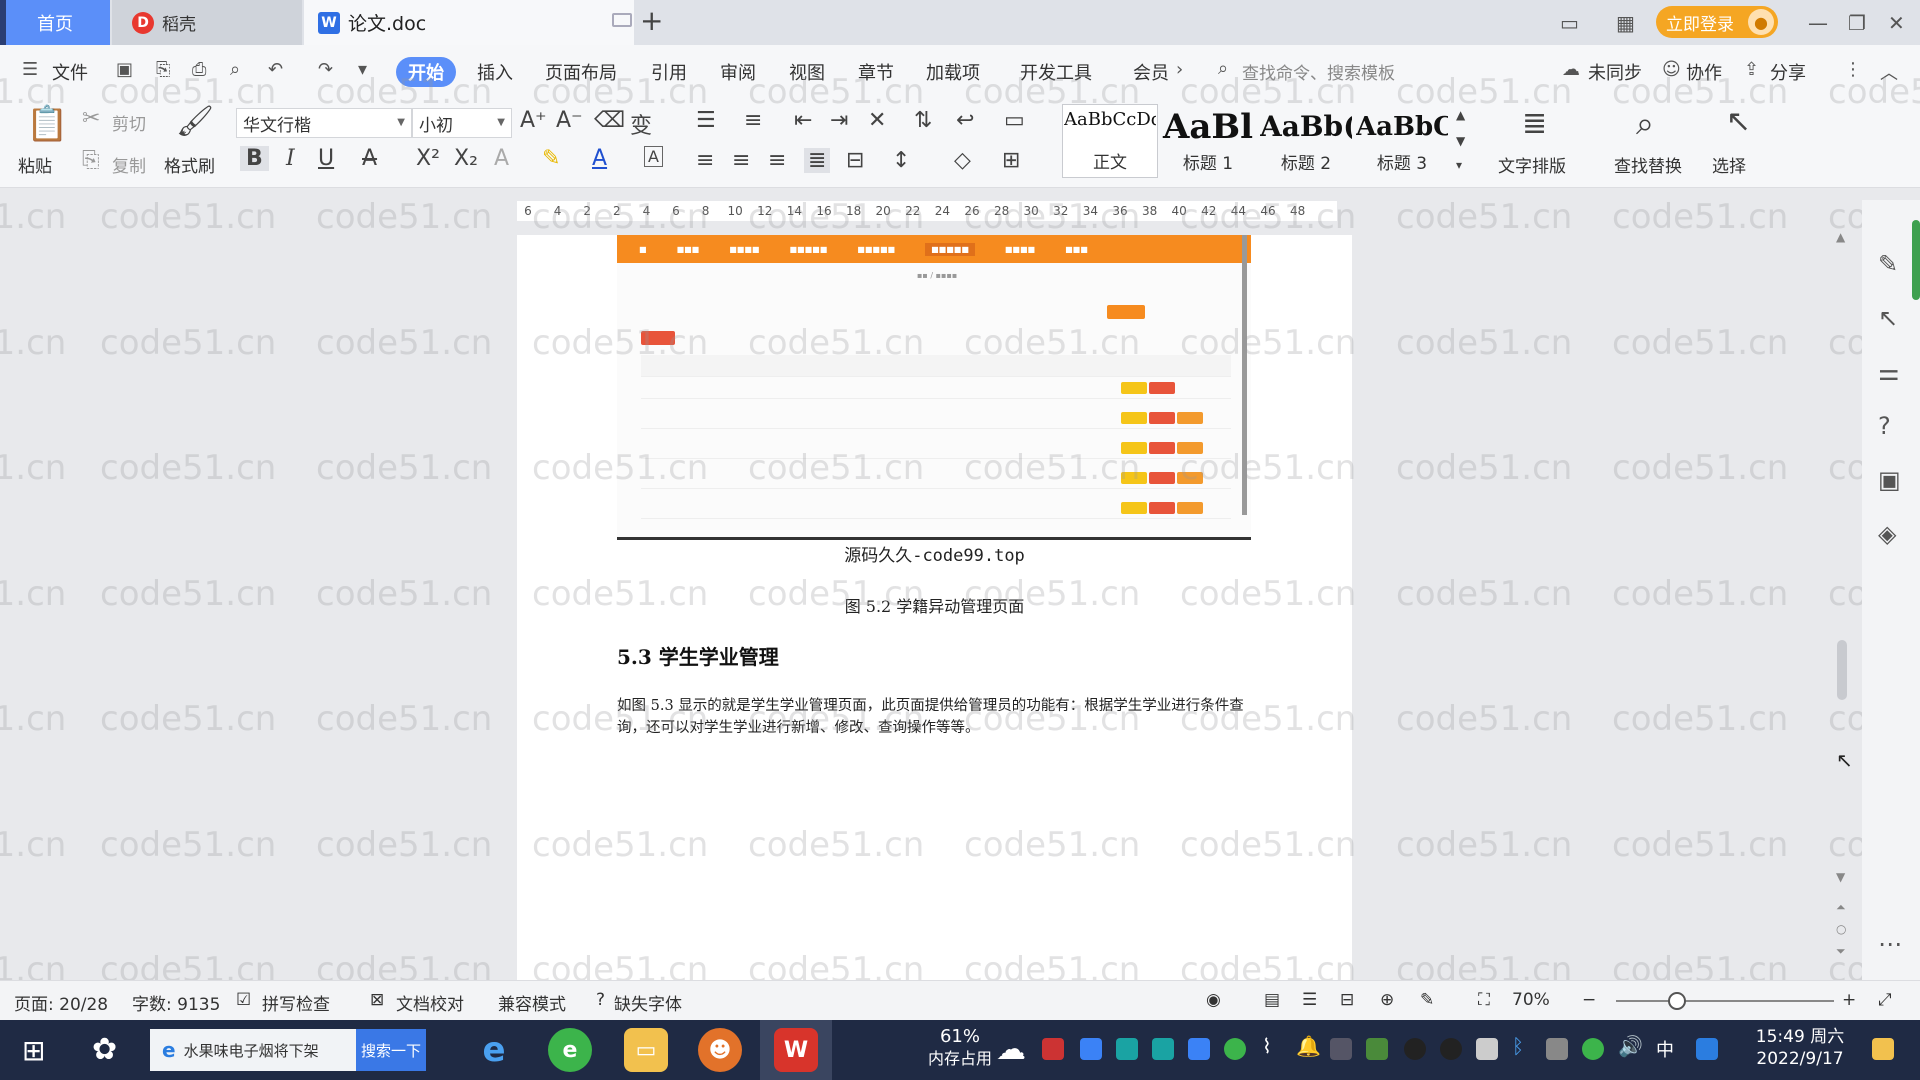  What do you see at coordinates (533, 120) in the screenshot?
I see `grow-font-icon: A⁺` at bounding box center [533, 120].